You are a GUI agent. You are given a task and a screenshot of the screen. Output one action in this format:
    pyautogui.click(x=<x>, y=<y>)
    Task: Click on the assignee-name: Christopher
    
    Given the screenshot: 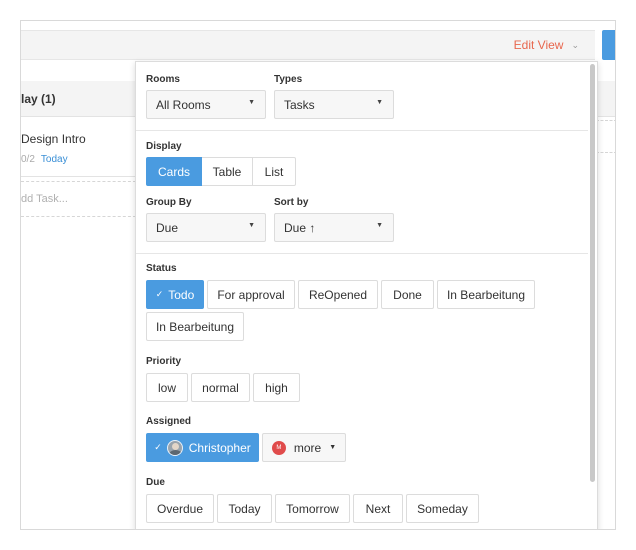 What is the action you would take?
    pyautogui.click(x=219, y=447)
    